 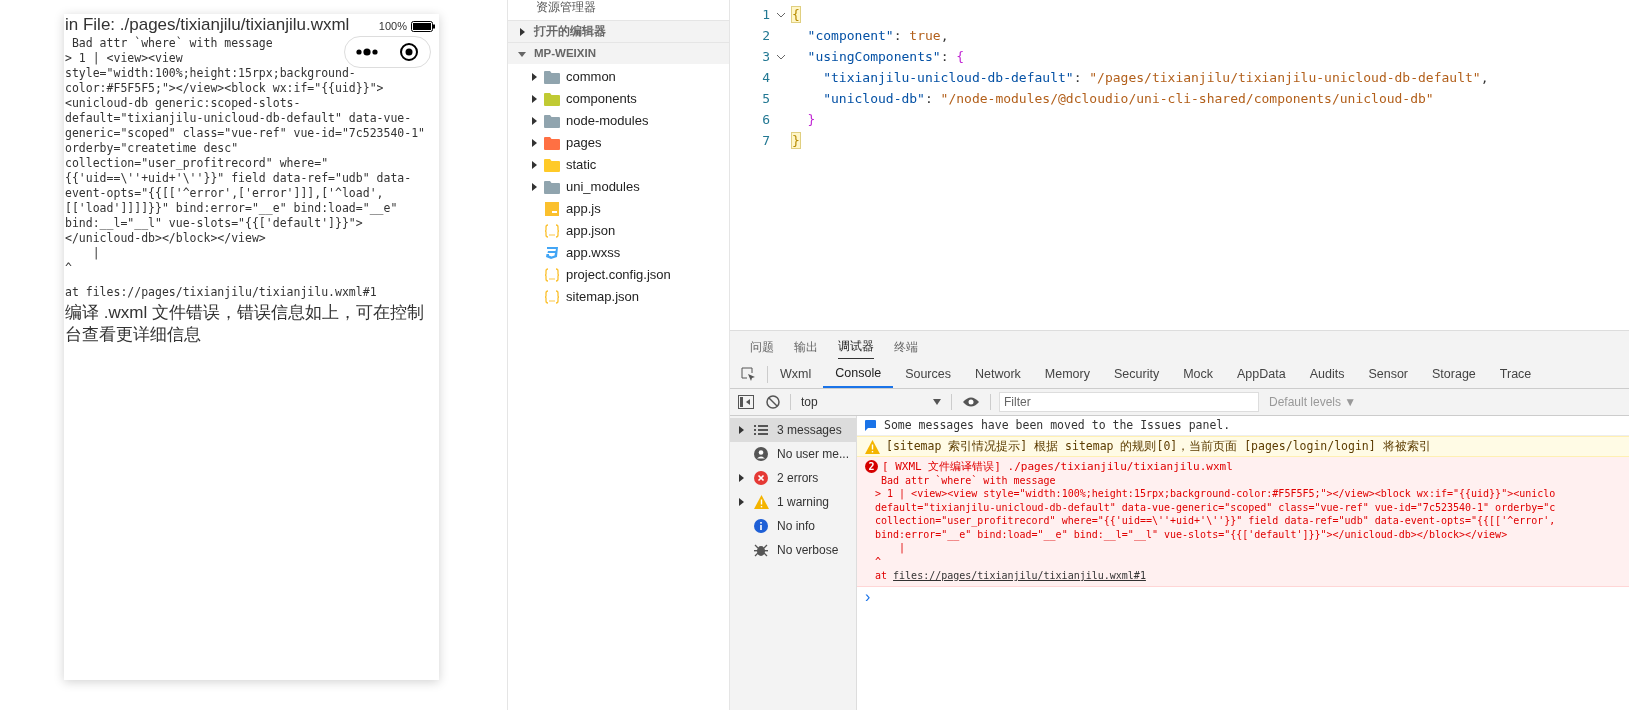 What do you see at coordinates (197, 163) in the screenshot?
I see `error-code-line: collection="user_profitrecord" where="` at bounding box center [197, 163].